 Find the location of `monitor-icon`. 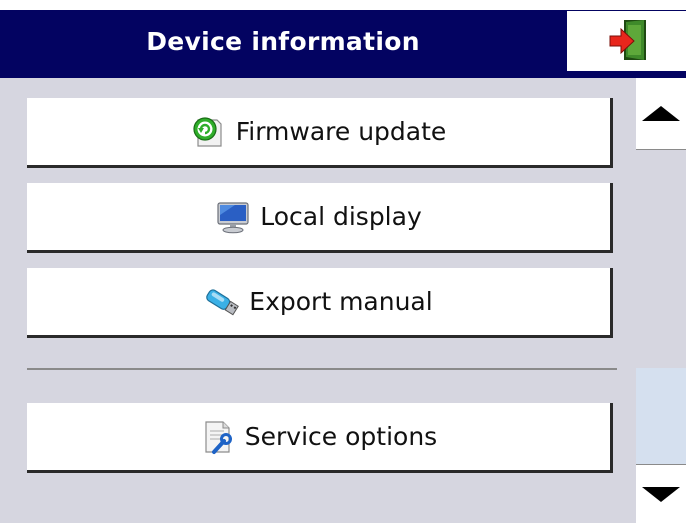

monitor-icon is located at coordinates (233, 217).